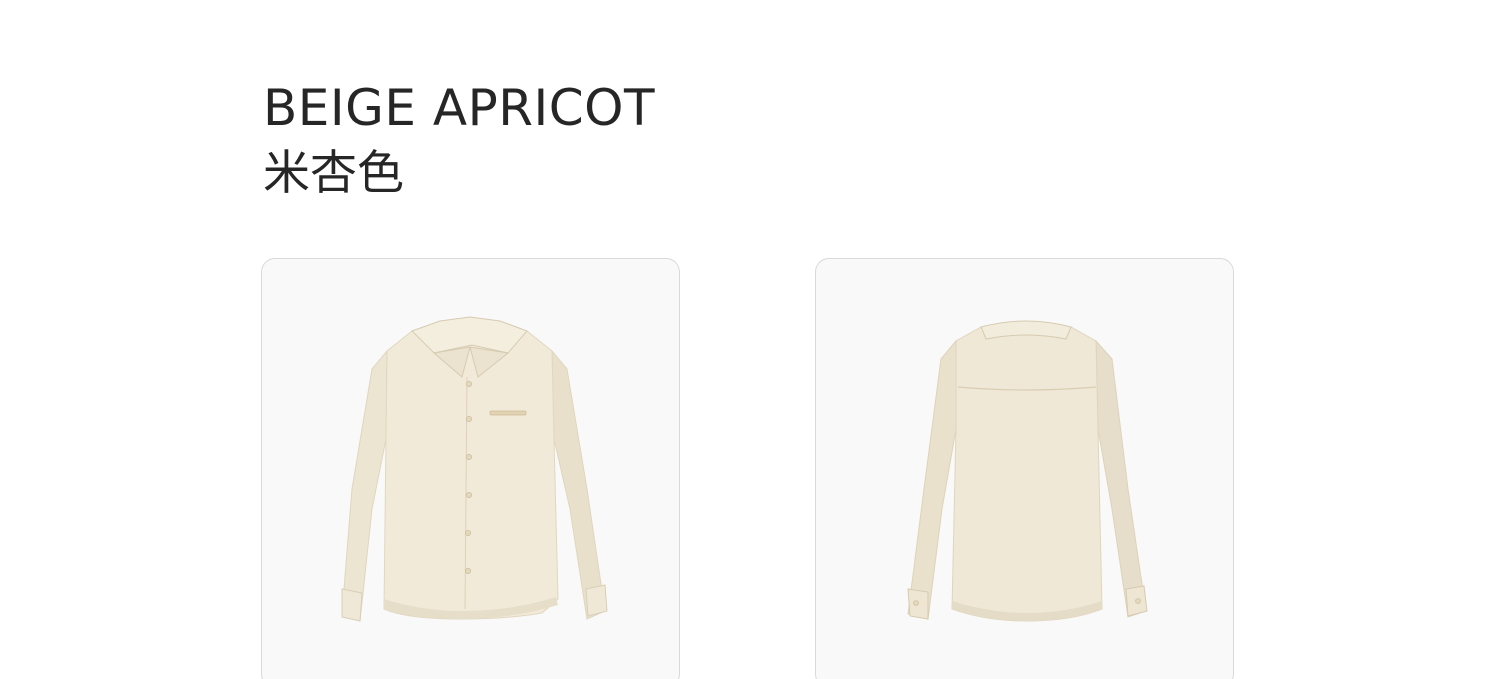  What do you see at coordinates (474, 469) in the screenshot?
I see `shirt-front-image` at bounding box center [474, 469].